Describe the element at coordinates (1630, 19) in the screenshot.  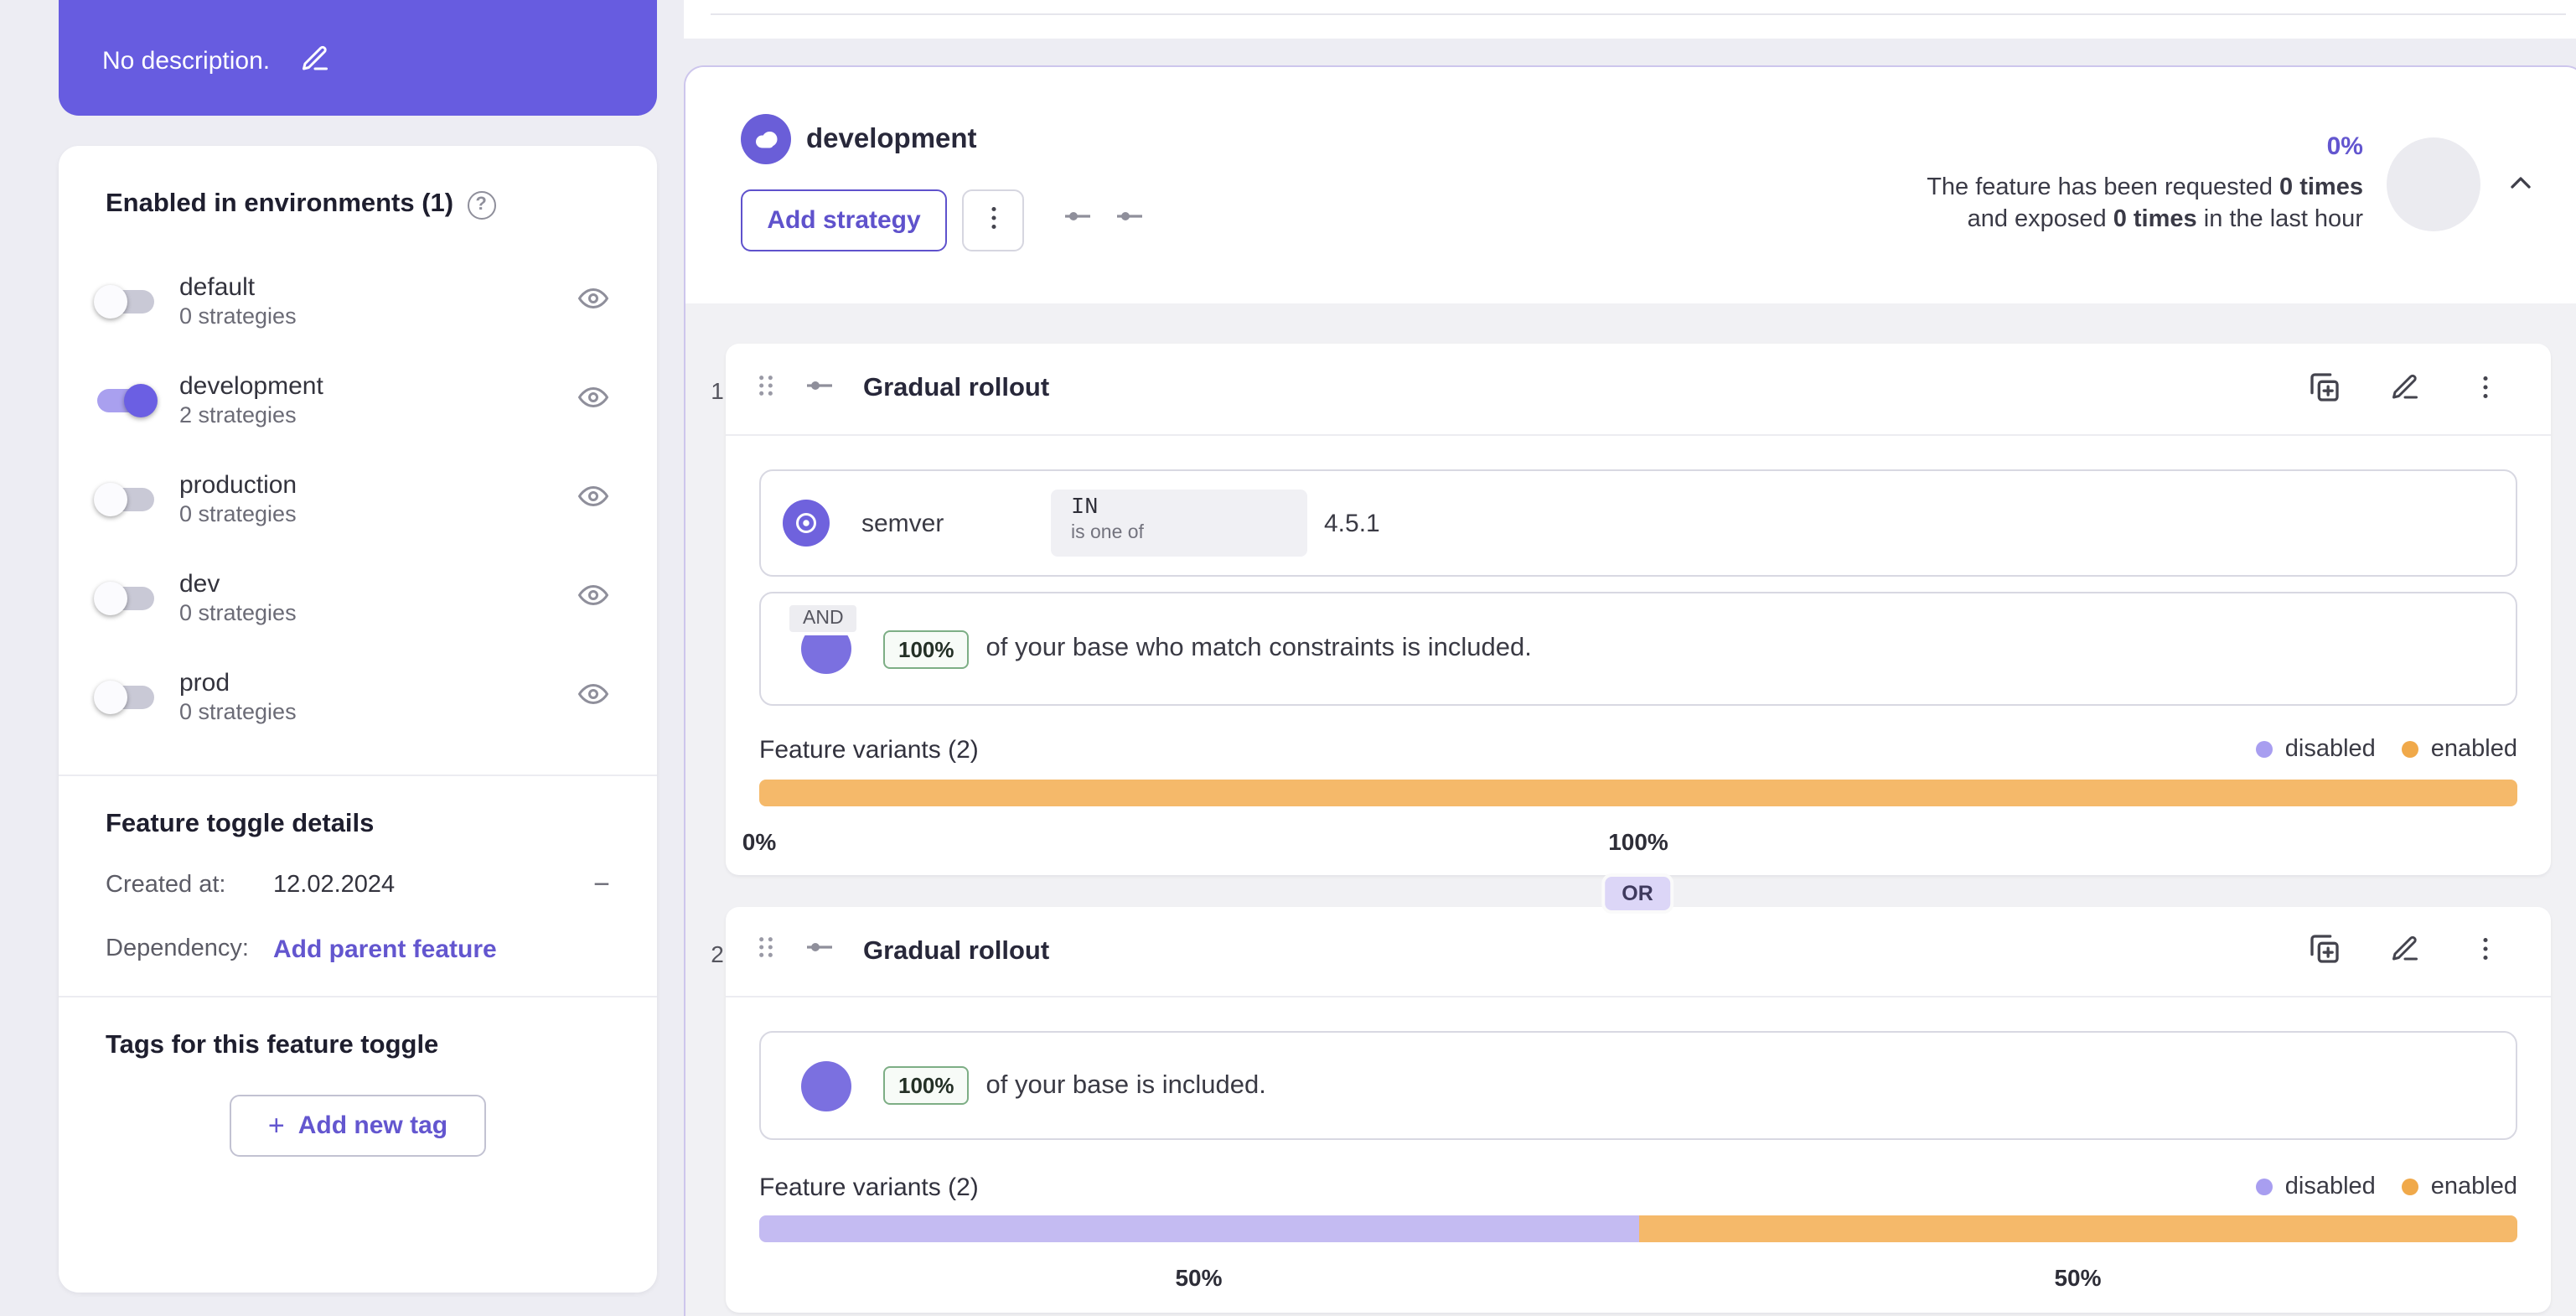
I see `previous-section-bottom` at that location.